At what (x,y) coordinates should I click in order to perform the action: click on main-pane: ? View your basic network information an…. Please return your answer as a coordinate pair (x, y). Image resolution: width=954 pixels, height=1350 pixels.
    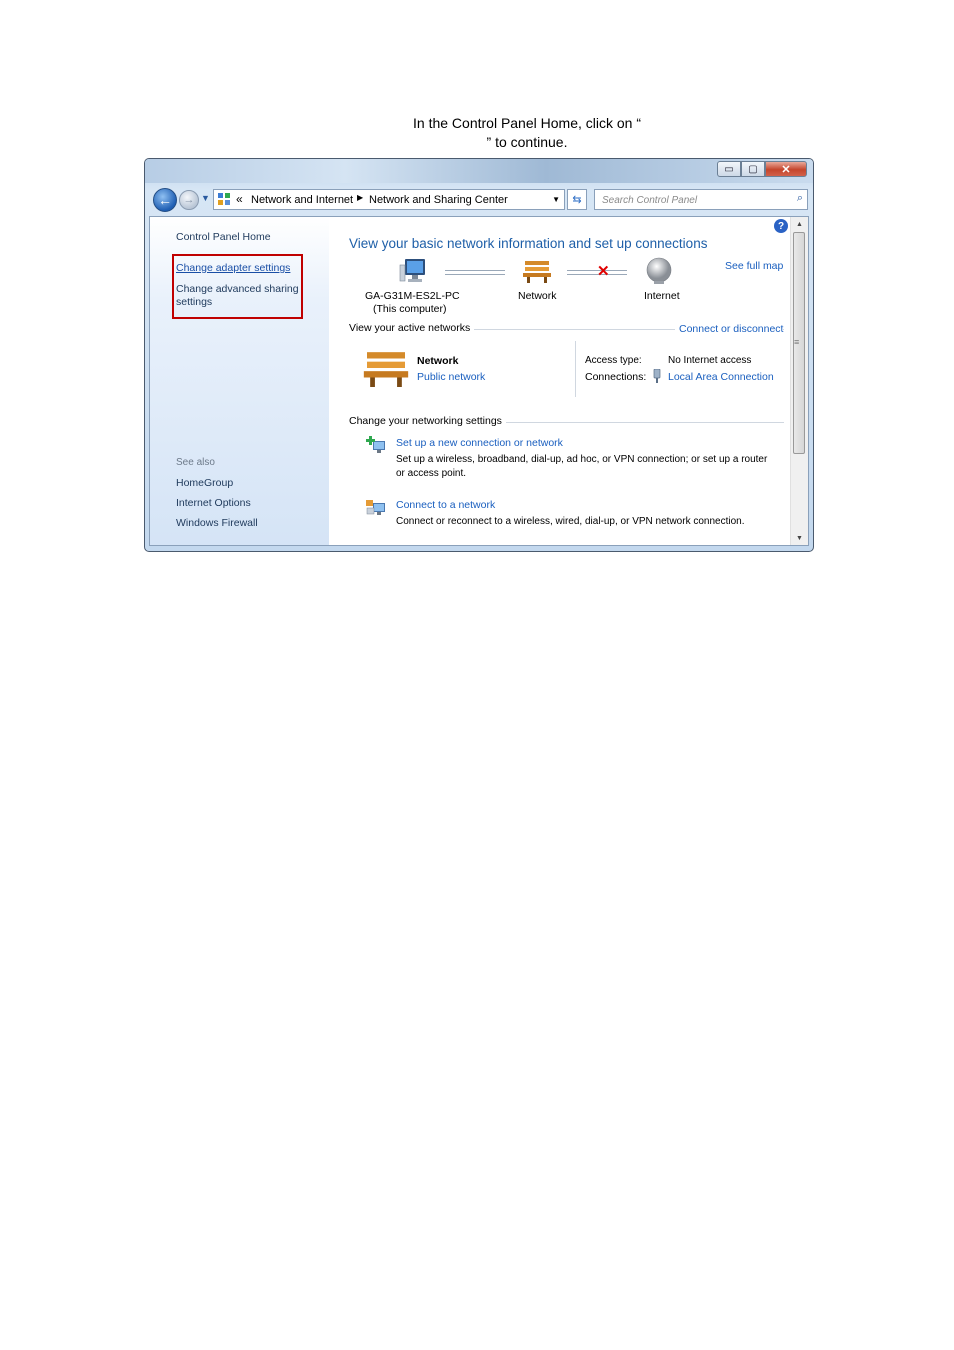
    Looking at the image, I should click on (560, 381).